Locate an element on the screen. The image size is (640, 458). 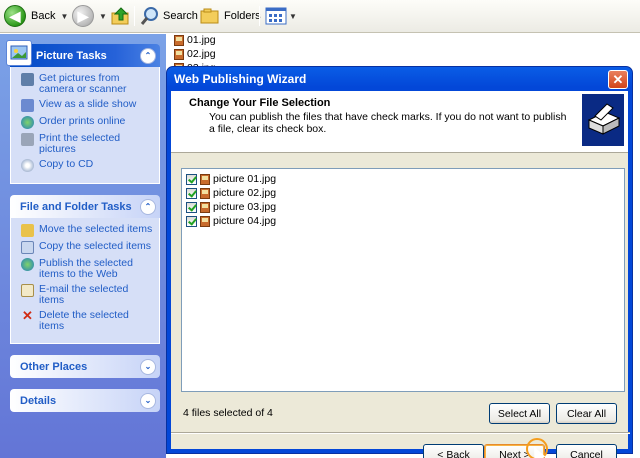
details-panel: Details ⌄ is located at coordinates (85, 400).